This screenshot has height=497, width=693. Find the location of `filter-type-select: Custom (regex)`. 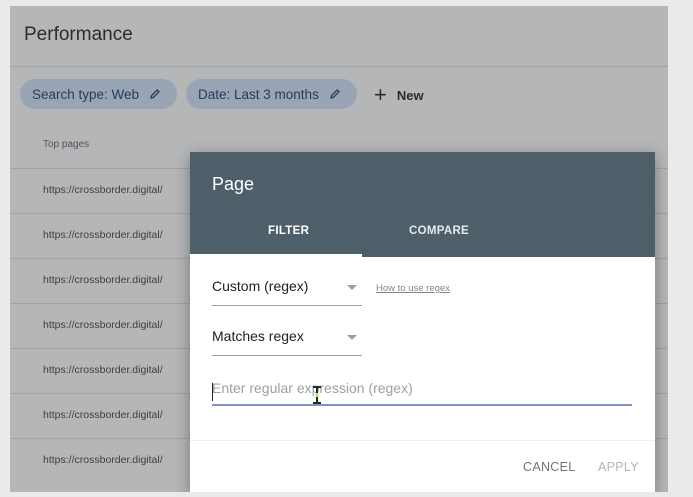

filter-type-select: Custom (regex) is located at coordinates (287, 291).